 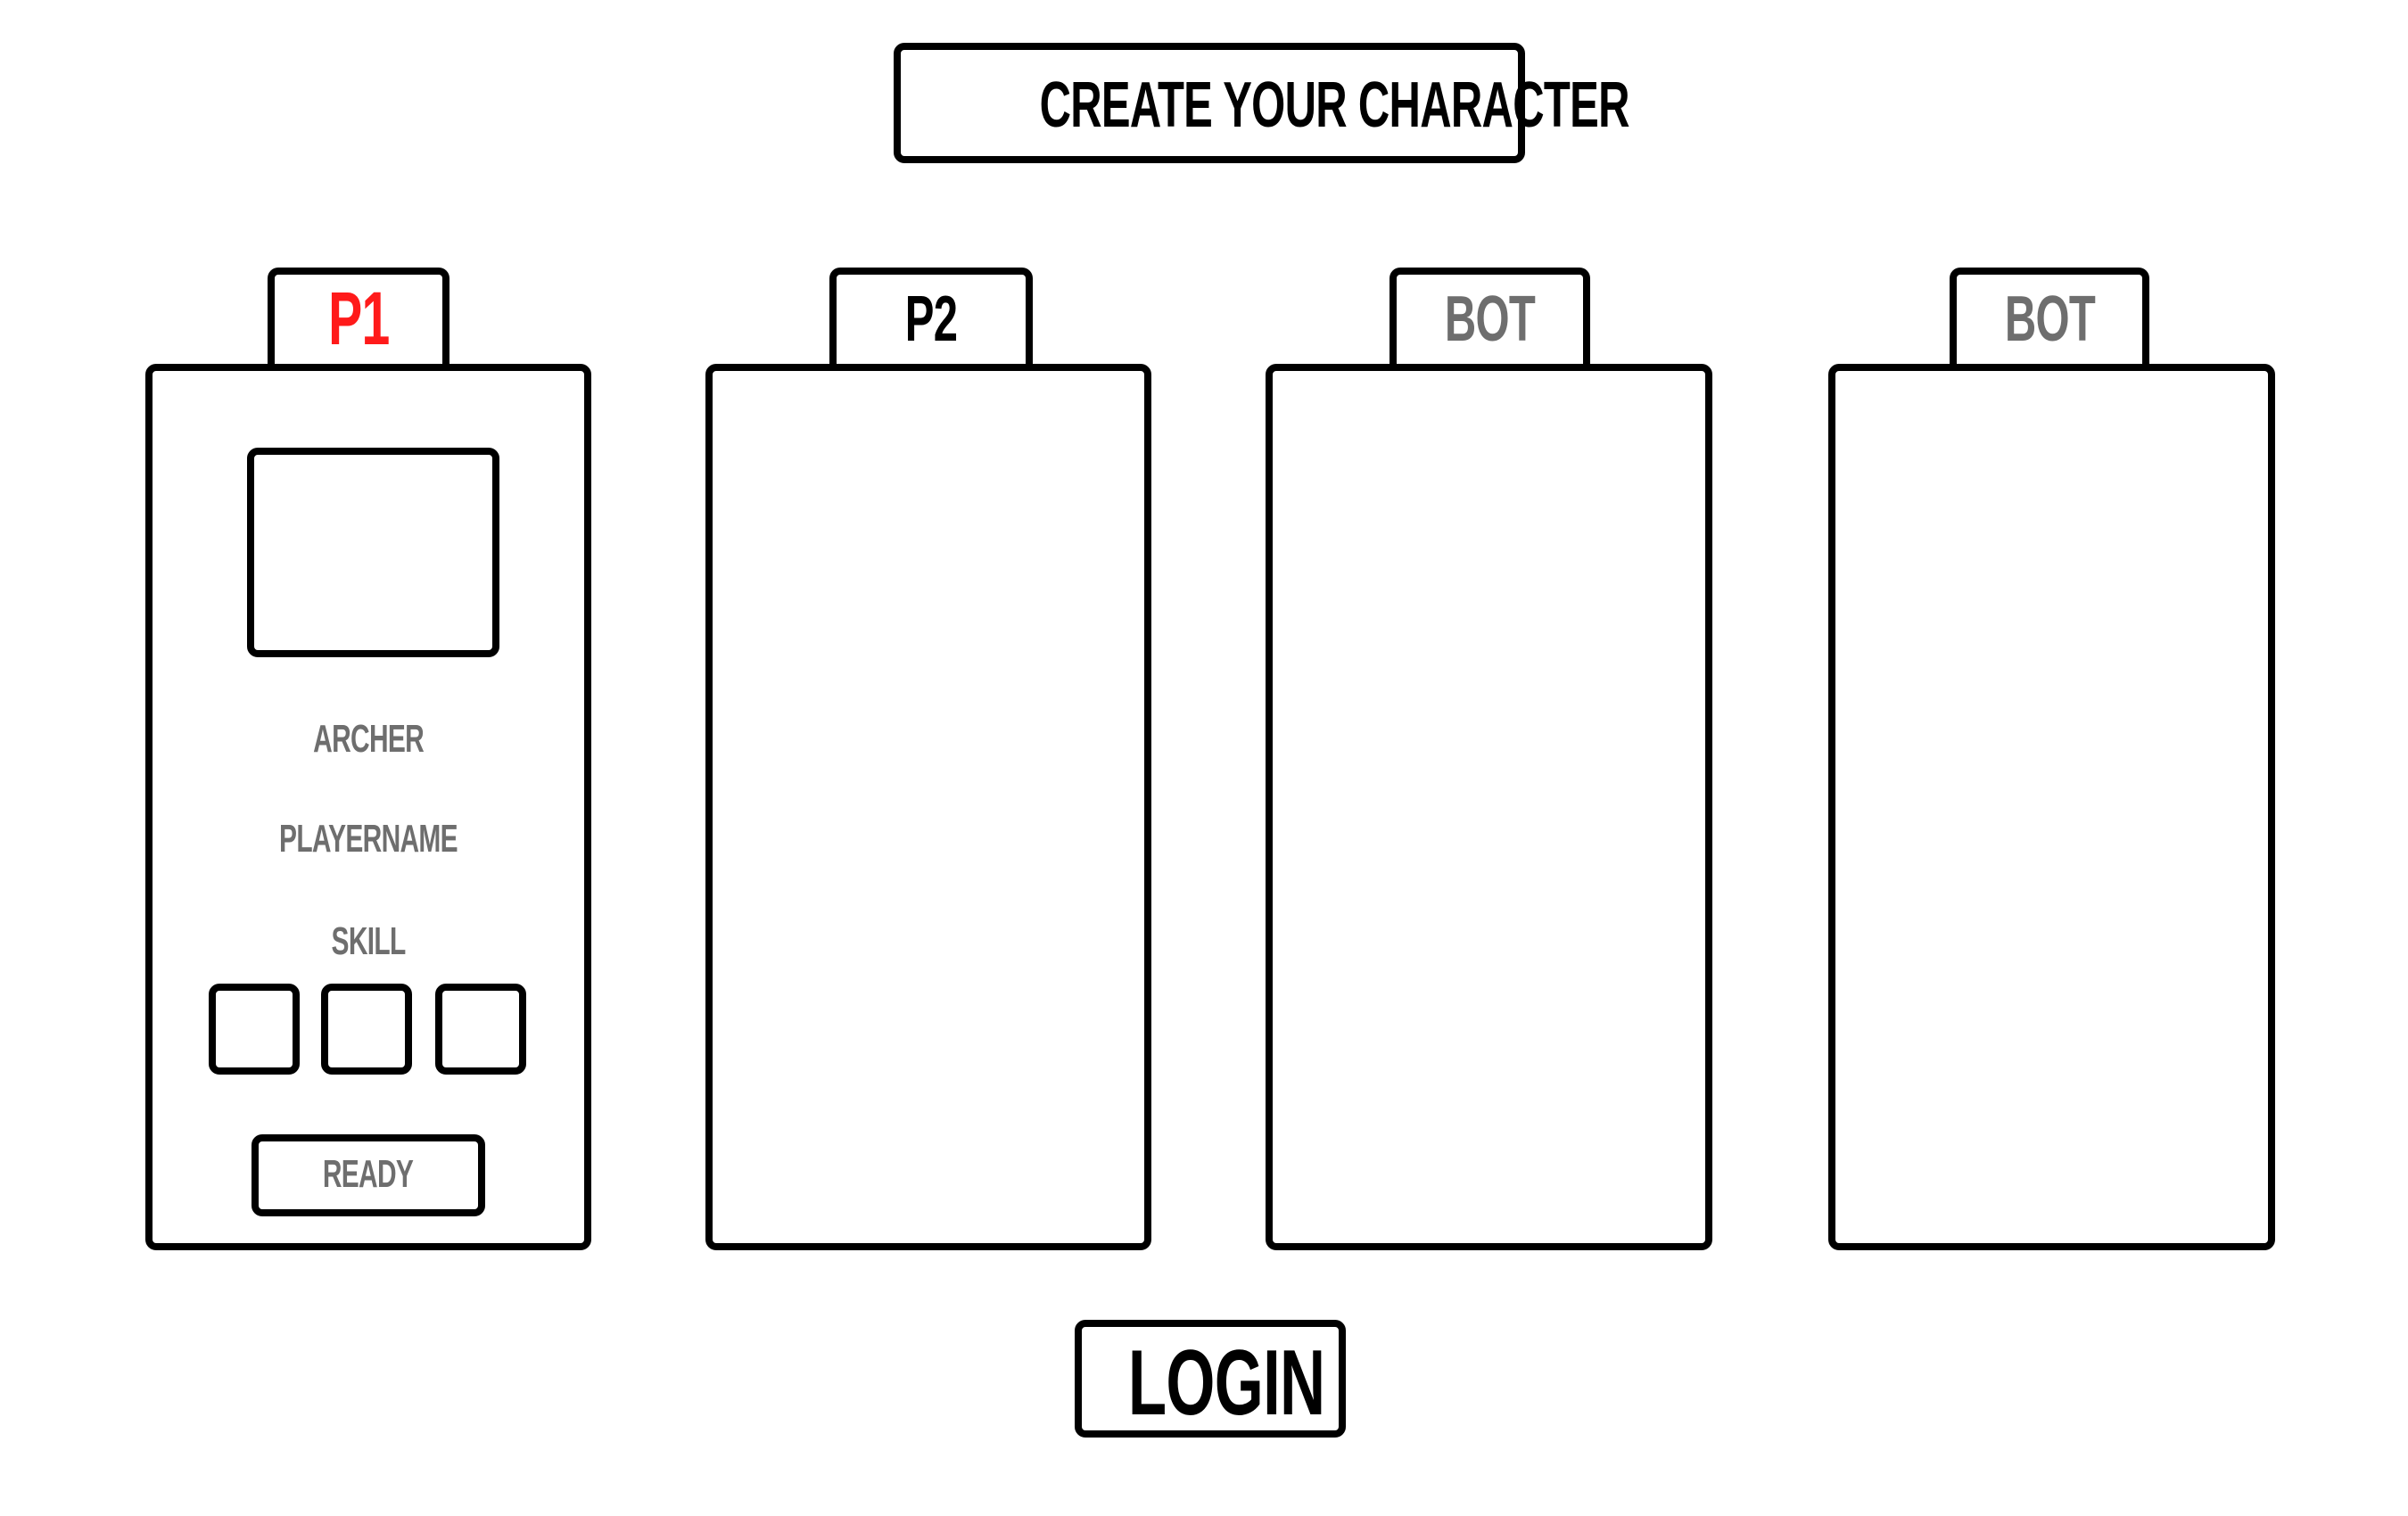 I want to click on login-label: LOGIN, so click(x=1226, y=1383).